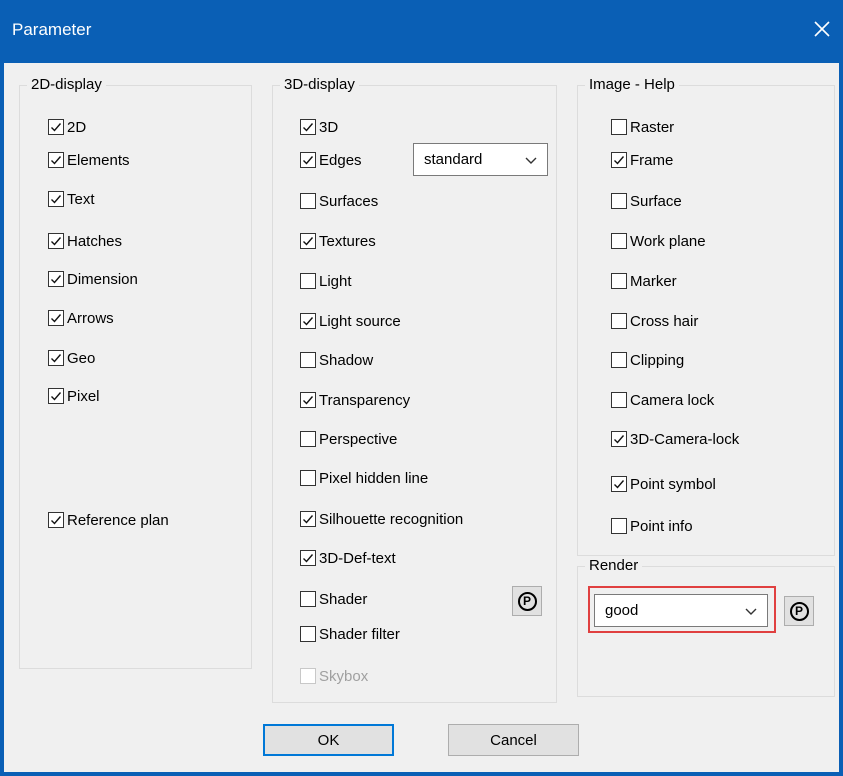 The height and width of the screenshot is (776, 843). Describe the element at coordinates (90, 318) in the screenshot. I see `checkbox-label: Arrows` at that location.